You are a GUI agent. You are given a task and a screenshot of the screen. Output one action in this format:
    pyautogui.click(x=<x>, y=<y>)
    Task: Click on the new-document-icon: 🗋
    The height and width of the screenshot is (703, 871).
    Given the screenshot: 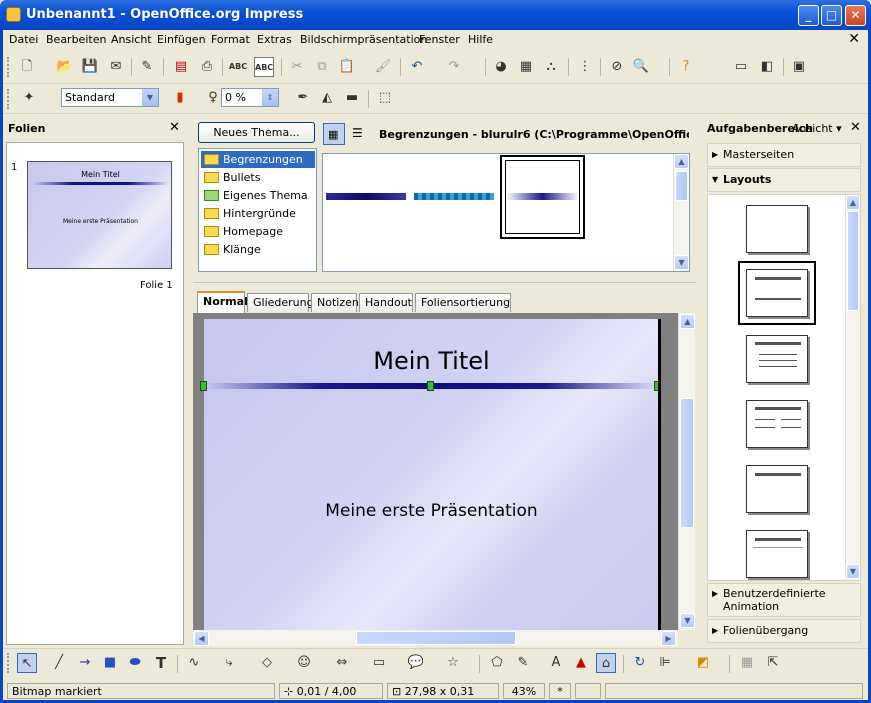 What is the action you would take?
    pyautogui.click(x=27, y=67)
    